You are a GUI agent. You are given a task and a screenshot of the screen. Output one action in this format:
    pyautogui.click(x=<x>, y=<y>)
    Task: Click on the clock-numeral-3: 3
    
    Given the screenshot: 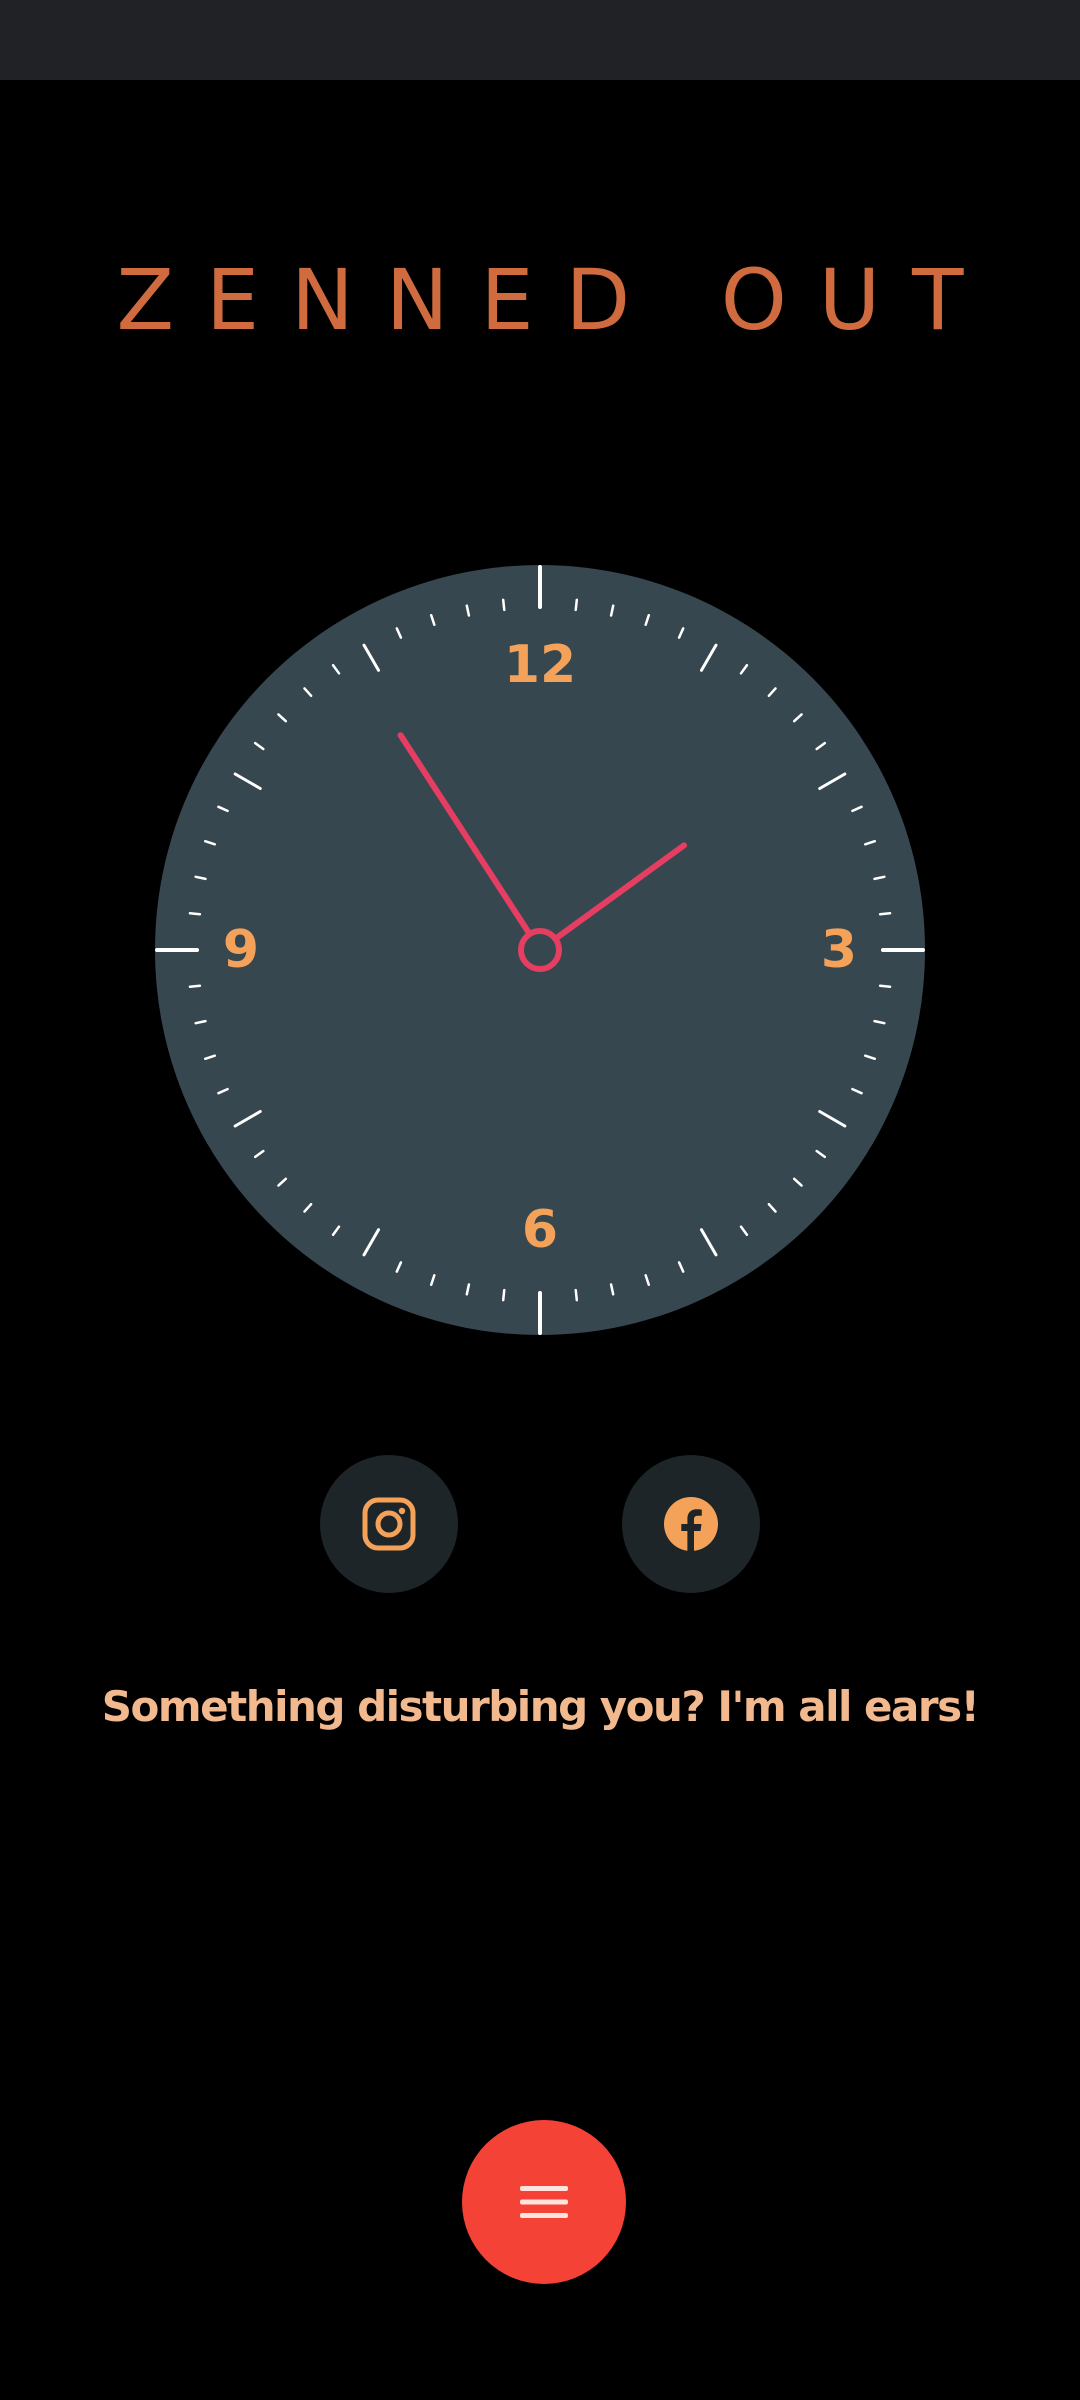 What is the action you would take?
    pyautogui.click(x=839, y=950)
    